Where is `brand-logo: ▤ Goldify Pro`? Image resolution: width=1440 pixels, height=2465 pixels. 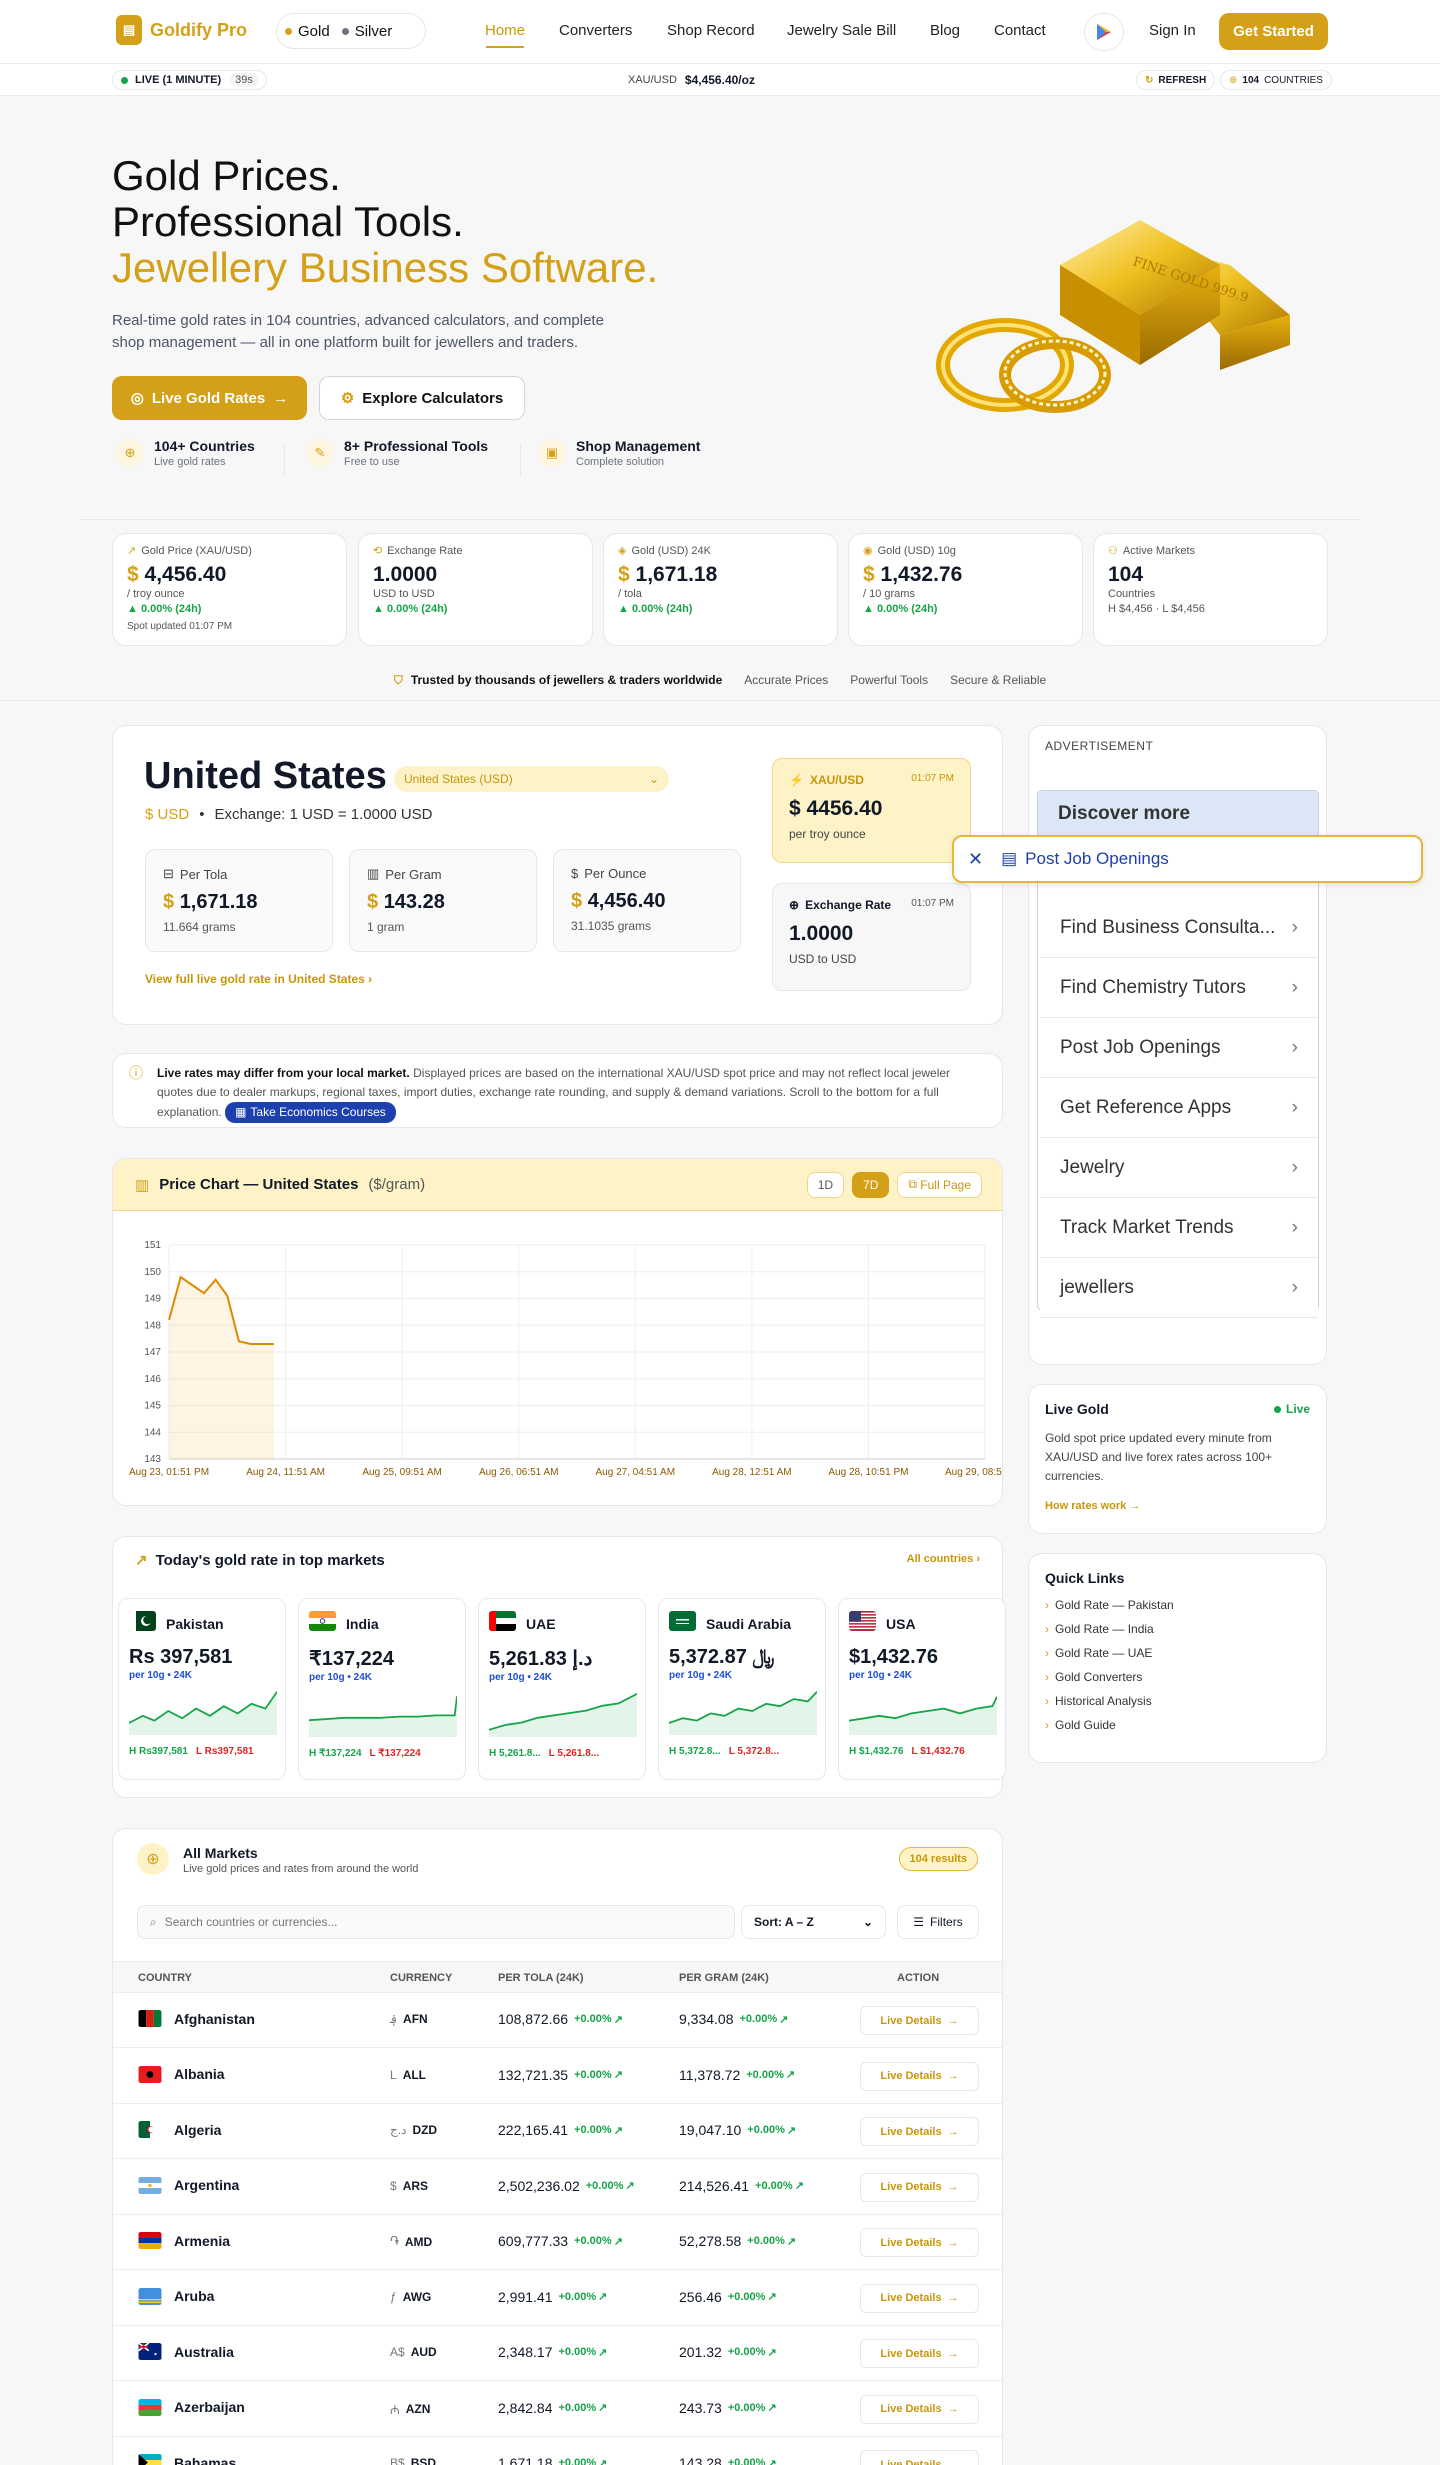 brand-logo: ▤ Goldify Pro is located at coordinates (181, 30).